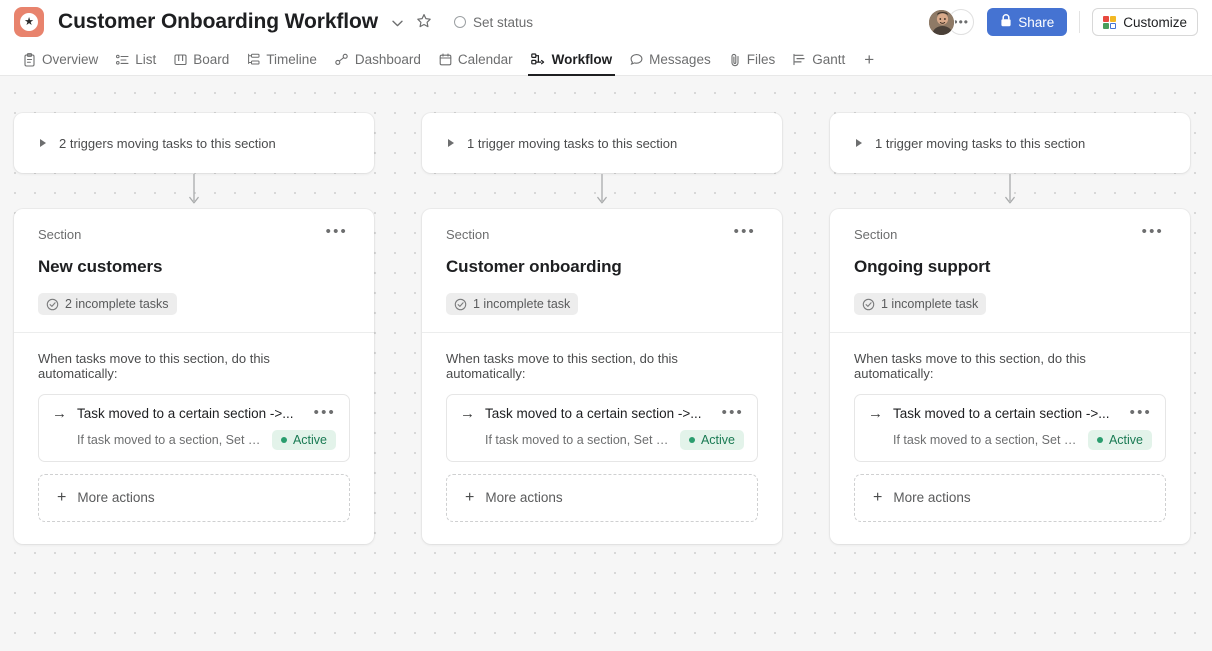  What do you see at coordinates (942, 22) in the screenshot?
I see `avatar` at bounding box center [942, 22].